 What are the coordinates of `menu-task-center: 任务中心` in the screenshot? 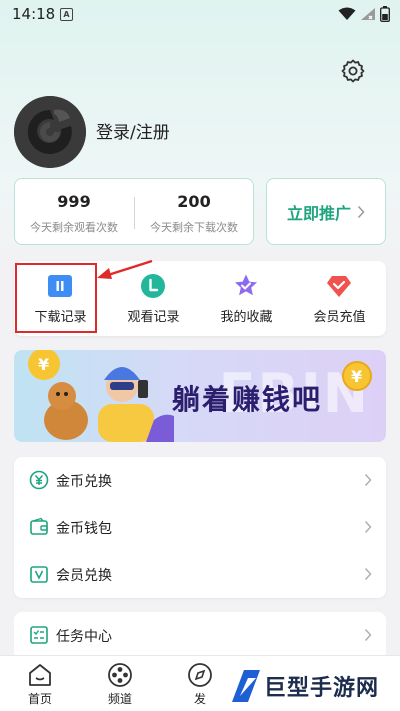 It's located at (200, 635).